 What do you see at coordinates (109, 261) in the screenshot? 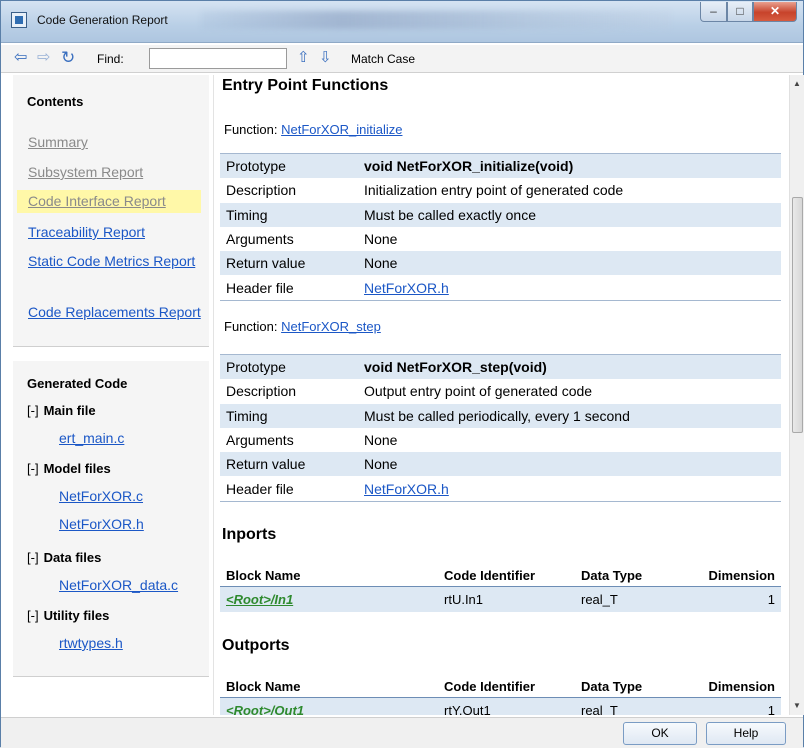
I see `nav-static-code-metrics-link: Static Code Metrics Report` at bounding box center [109, 261].